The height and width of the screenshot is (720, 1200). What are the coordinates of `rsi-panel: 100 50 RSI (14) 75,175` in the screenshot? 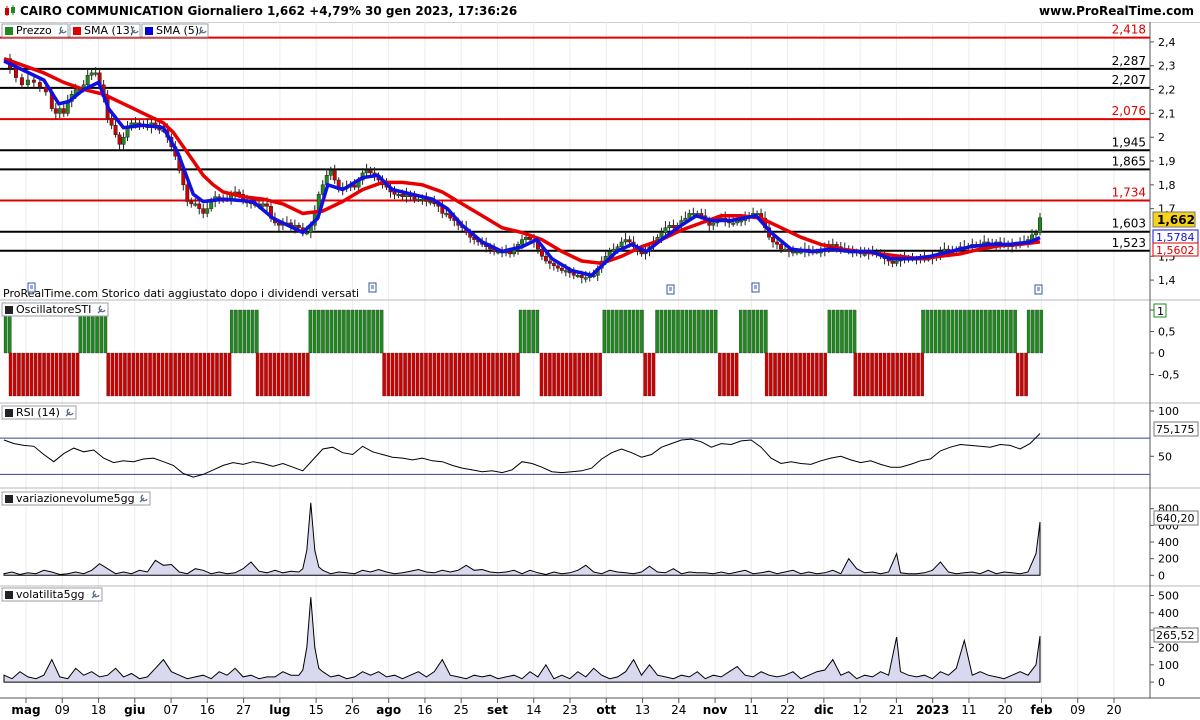 It's located at (599, 441).